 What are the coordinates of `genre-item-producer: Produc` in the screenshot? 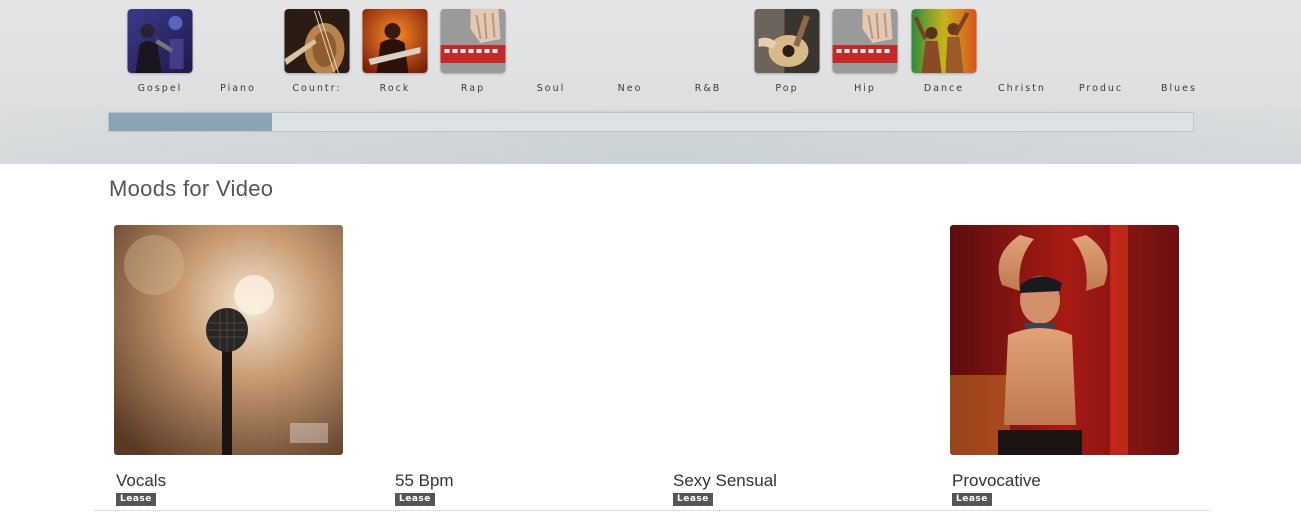 It's located at (1101, 50).